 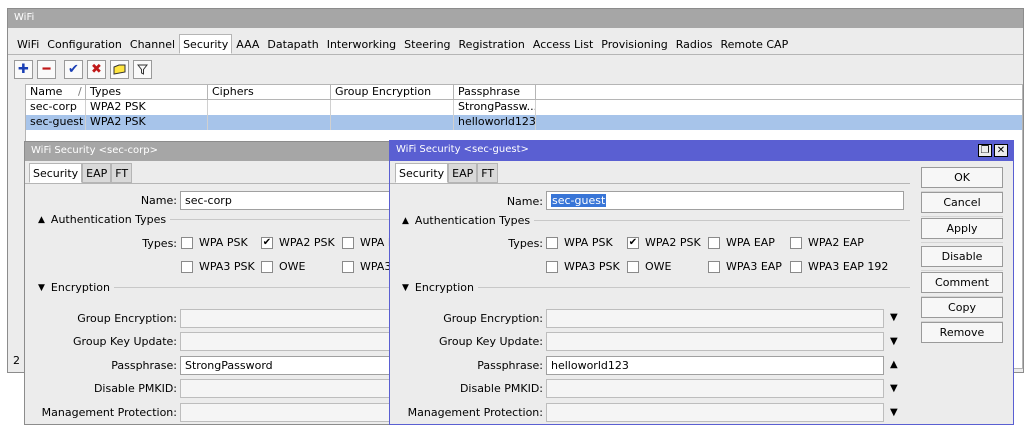 I want to click on type-wpa2-eap: WPA2 EAP, so click(x=827, y=242).